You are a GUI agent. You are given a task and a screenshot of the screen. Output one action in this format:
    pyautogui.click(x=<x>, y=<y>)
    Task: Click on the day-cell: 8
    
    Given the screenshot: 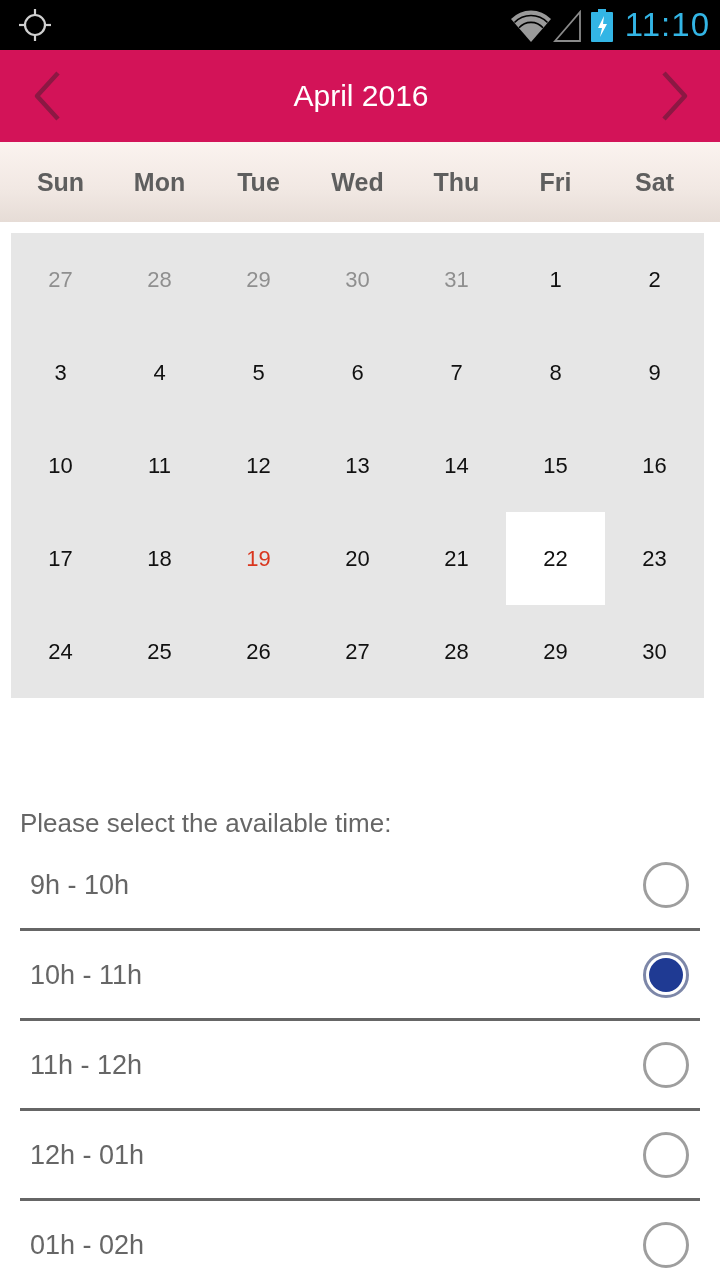 What is the action you would take?
    pyautogui.click(x=555, y=372)
    